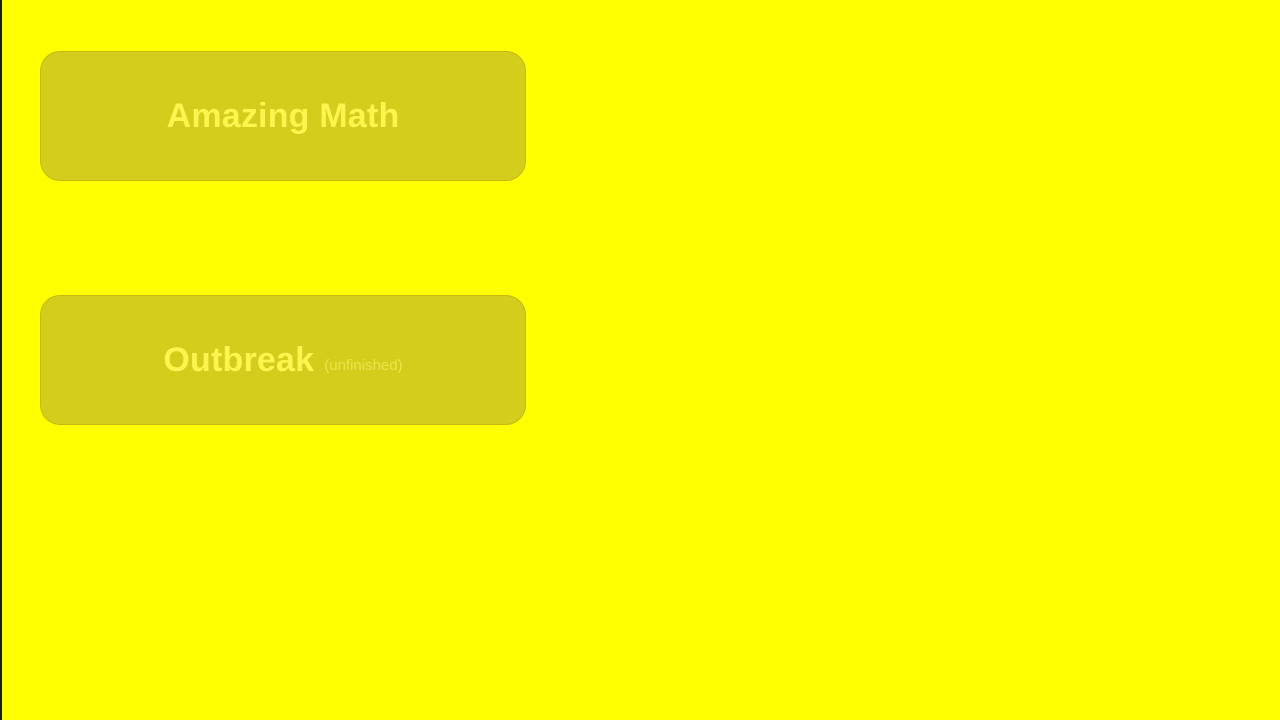  What do you see at coordinates (1, 360) in the screenshot?
I see `window-left-edge` at bounding box center [1, 360].